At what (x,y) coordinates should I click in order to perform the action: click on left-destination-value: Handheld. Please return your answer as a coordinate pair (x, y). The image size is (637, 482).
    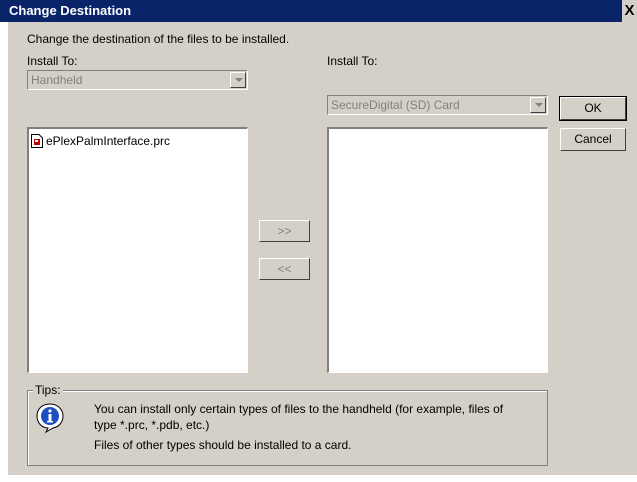
    Looking at the image, I should click on (57, 80).